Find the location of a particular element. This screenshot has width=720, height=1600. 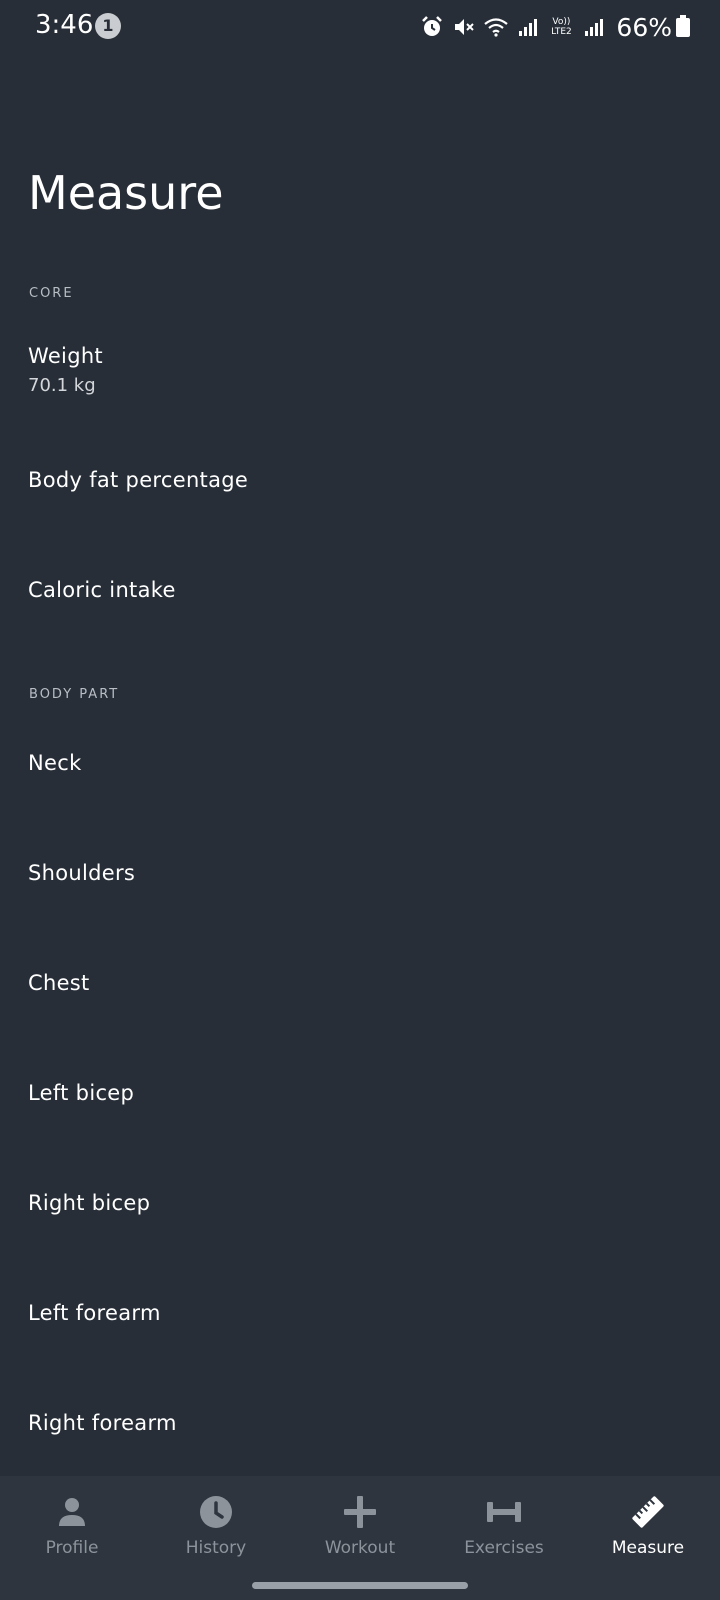

section-header-body-part: BODY PART is located at coordinates (74, 694).